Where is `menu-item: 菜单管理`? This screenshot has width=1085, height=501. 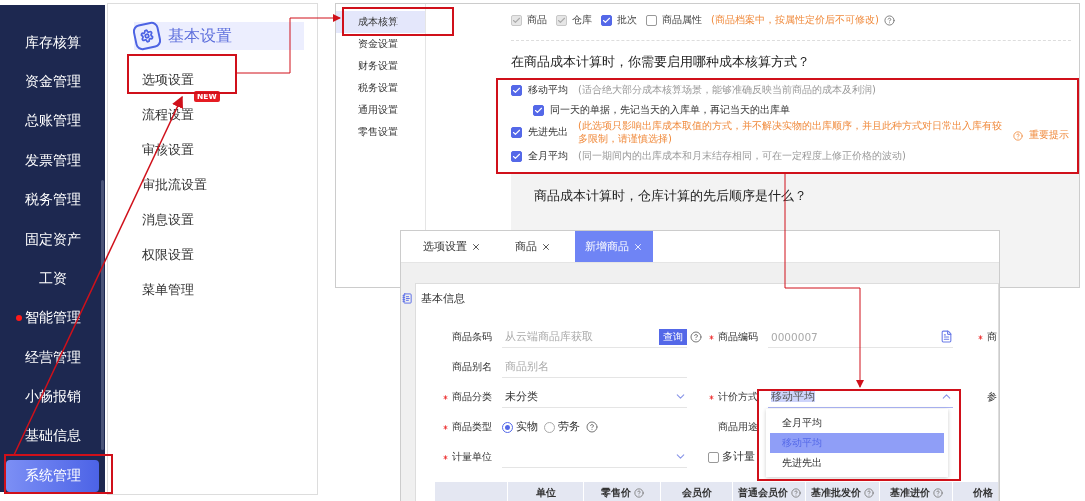 menu-item: 菜单管理 is located at coordinates (168, 289).